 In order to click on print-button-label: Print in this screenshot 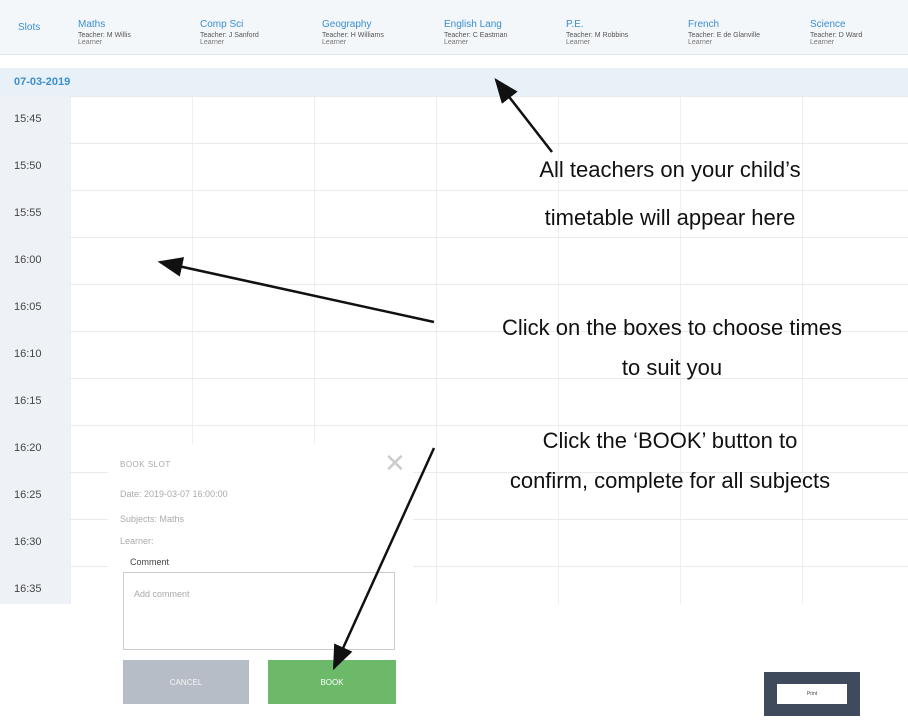, I will do `click(812, 694)`.